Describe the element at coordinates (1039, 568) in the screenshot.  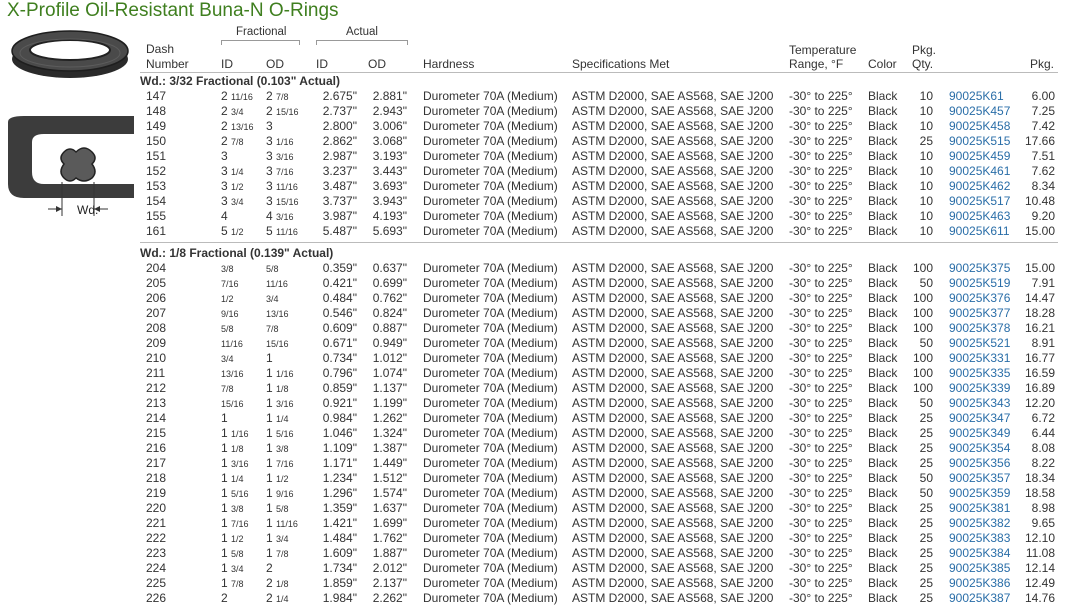
I see `package-price: 12.14` at that location.